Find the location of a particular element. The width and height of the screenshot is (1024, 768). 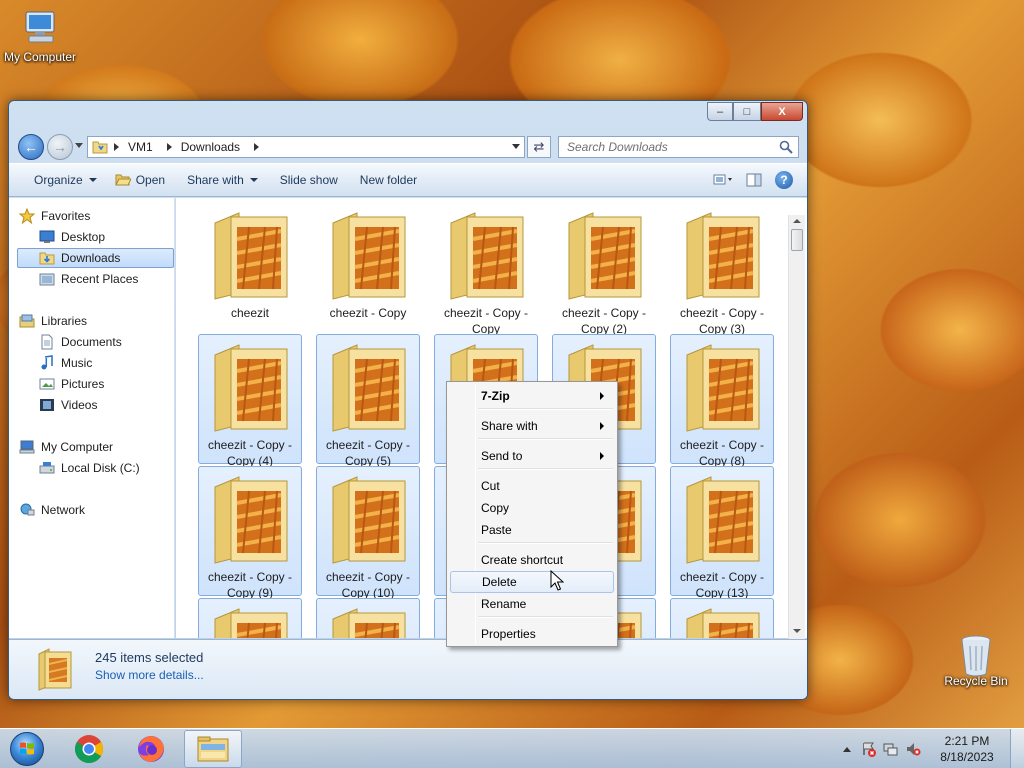

start-button is located at coordinates (27, 749).